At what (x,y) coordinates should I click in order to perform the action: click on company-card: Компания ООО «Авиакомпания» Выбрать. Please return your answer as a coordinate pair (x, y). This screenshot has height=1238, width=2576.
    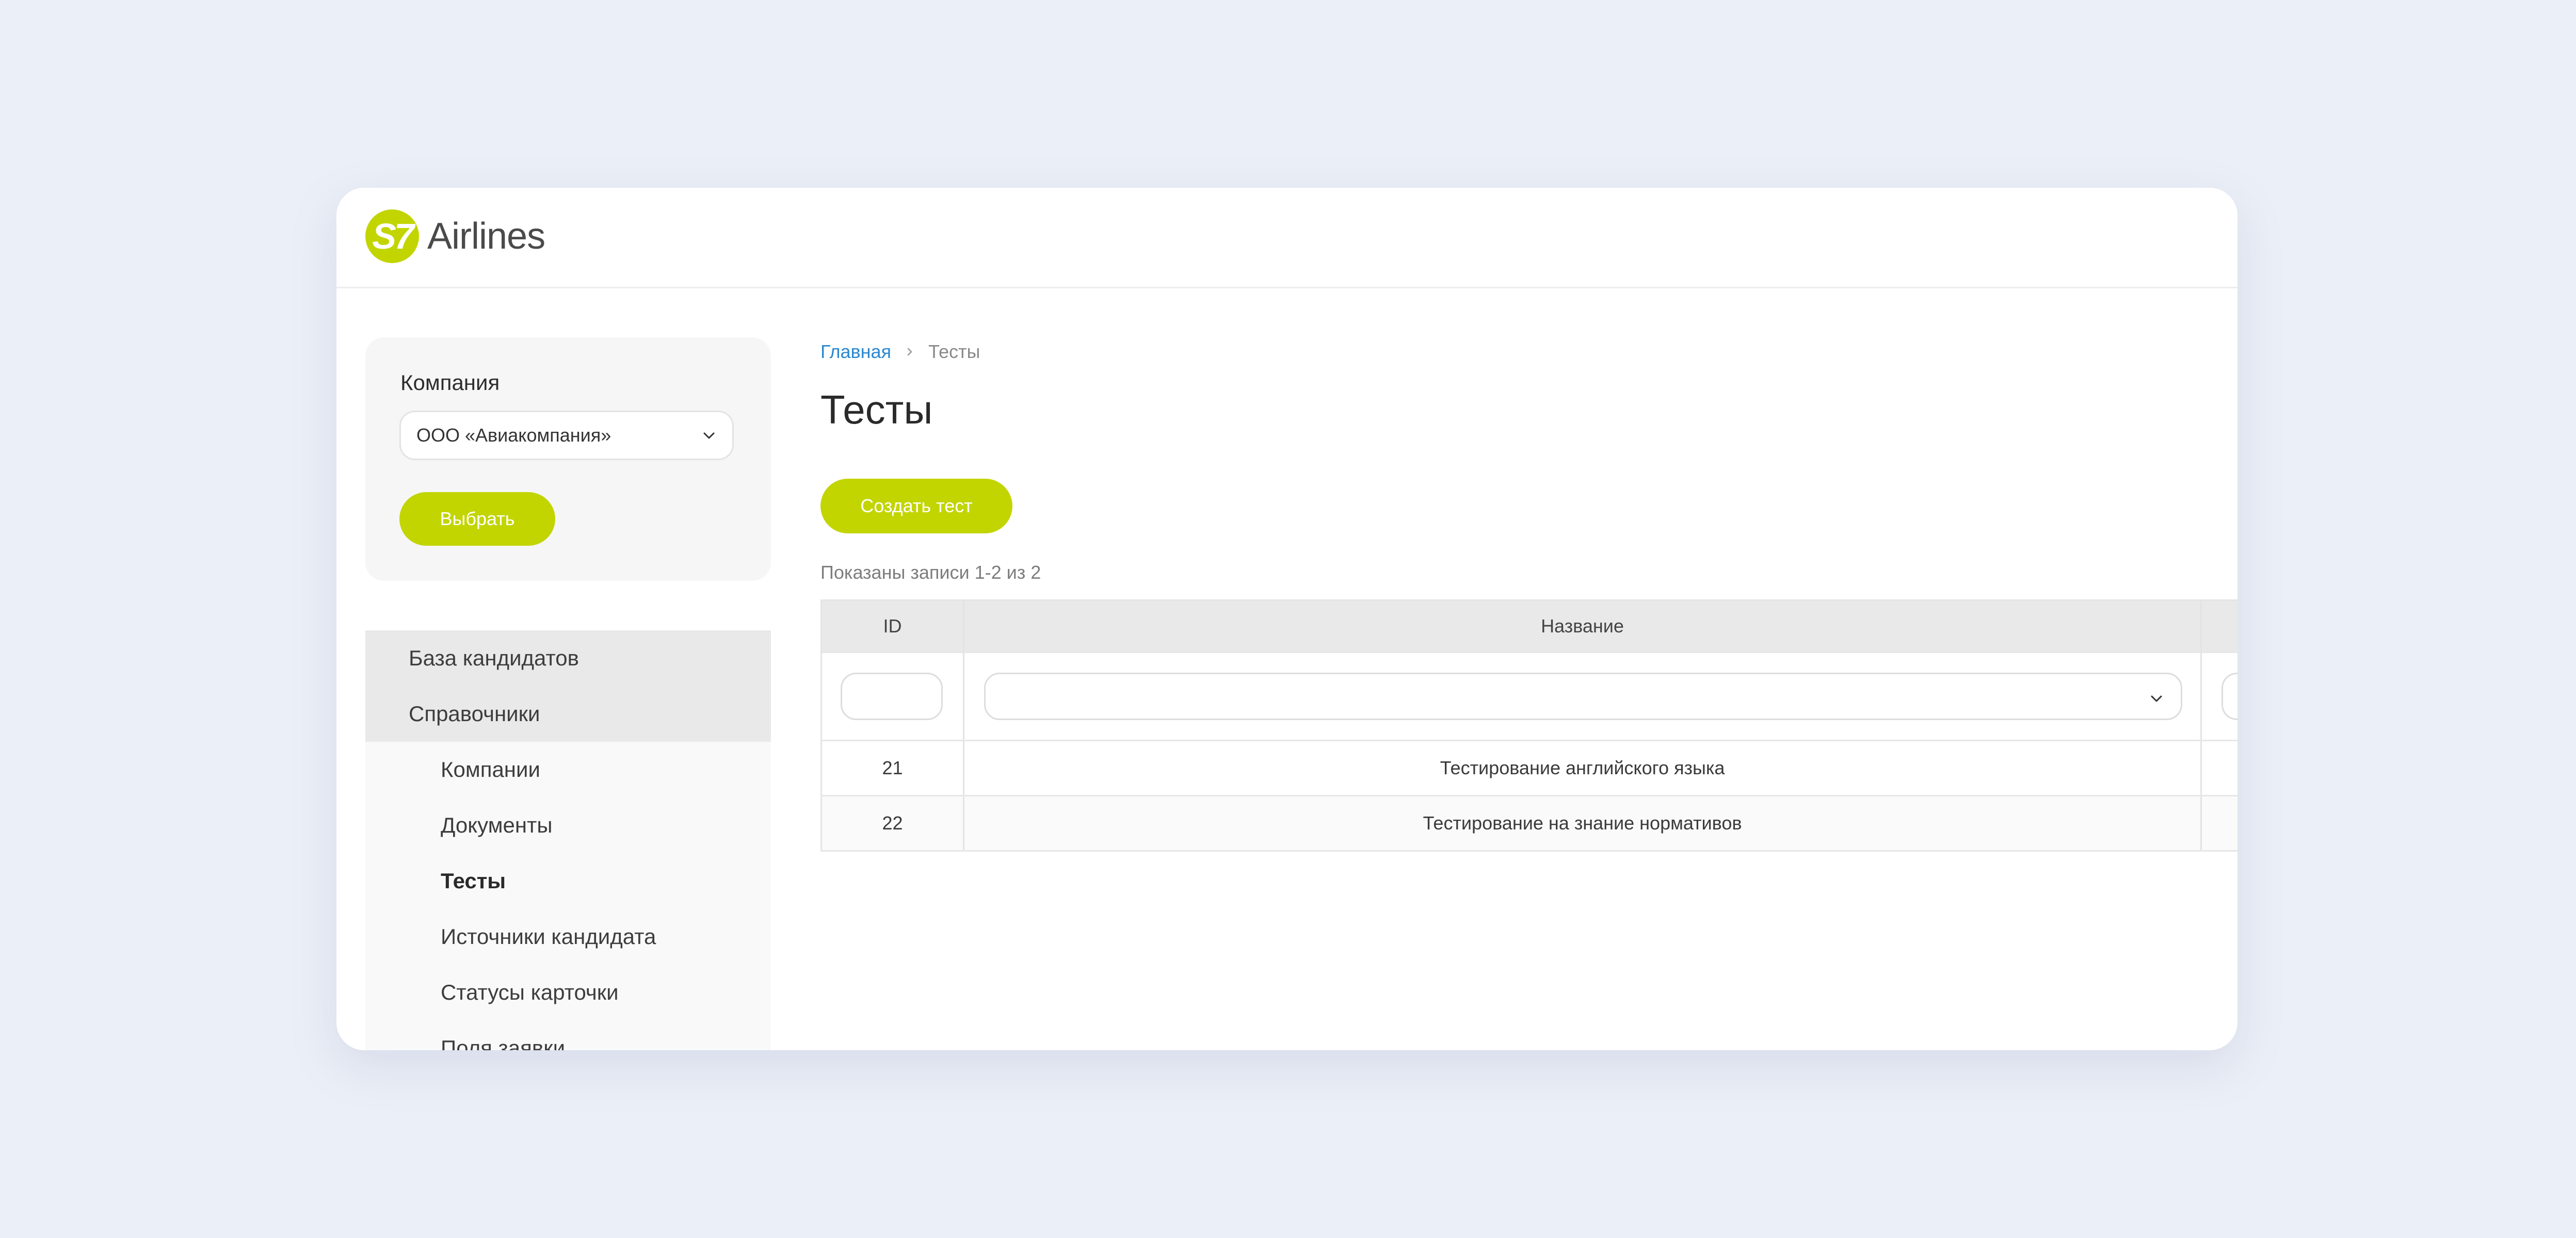
    Looking at the image, I should click on (568, 459).